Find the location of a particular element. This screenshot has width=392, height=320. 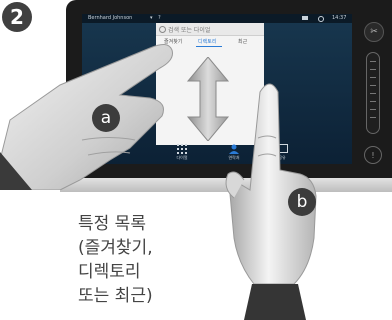

share-icon is located at coordinates (282, 148).